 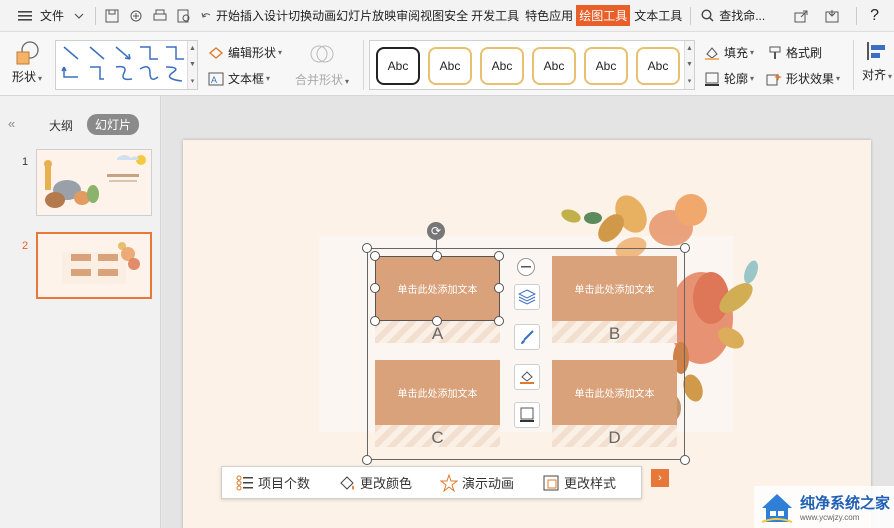 I want to click on layers-icon, so click(x=527, y=297).